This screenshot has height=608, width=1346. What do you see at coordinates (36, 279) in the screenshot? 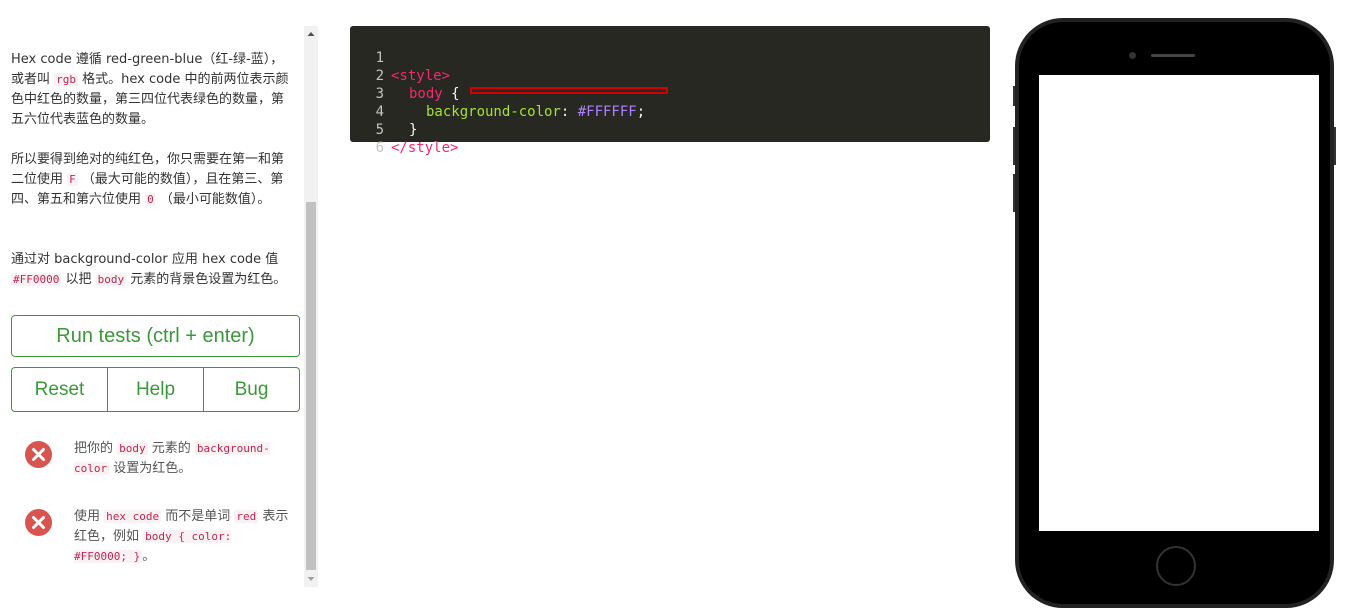
I see `inline-code: #FF0000` at bounding box center [36, 279].